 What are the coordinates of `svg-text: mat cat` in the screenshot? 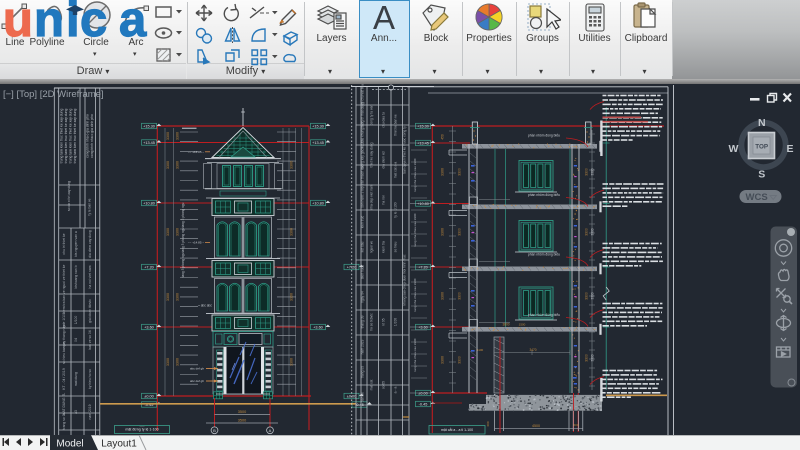 It's located at (372, 385).